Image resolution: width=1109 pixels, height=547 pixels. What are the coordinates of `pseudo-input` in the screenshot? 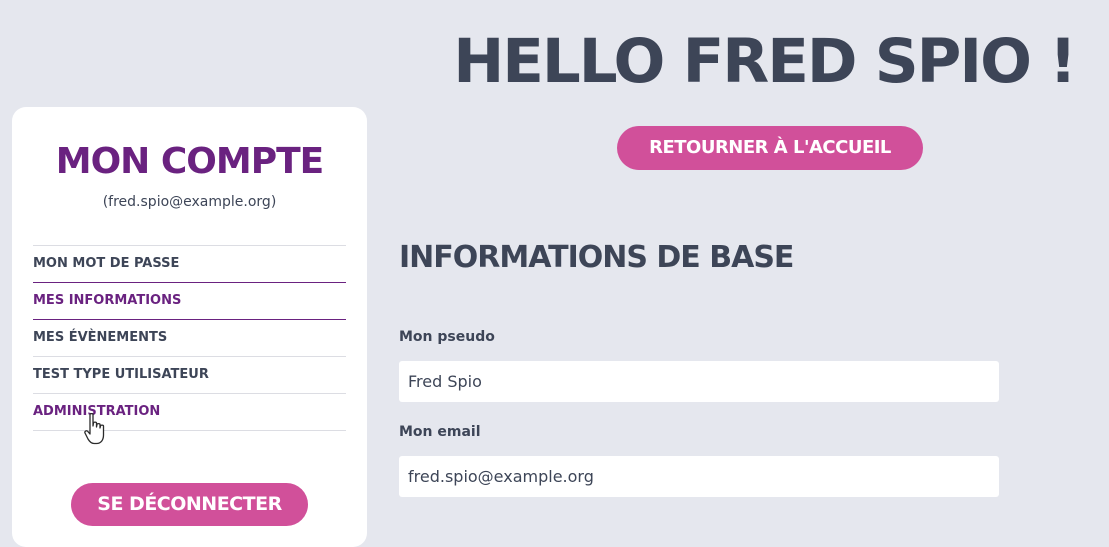 It's located at (699, 381).